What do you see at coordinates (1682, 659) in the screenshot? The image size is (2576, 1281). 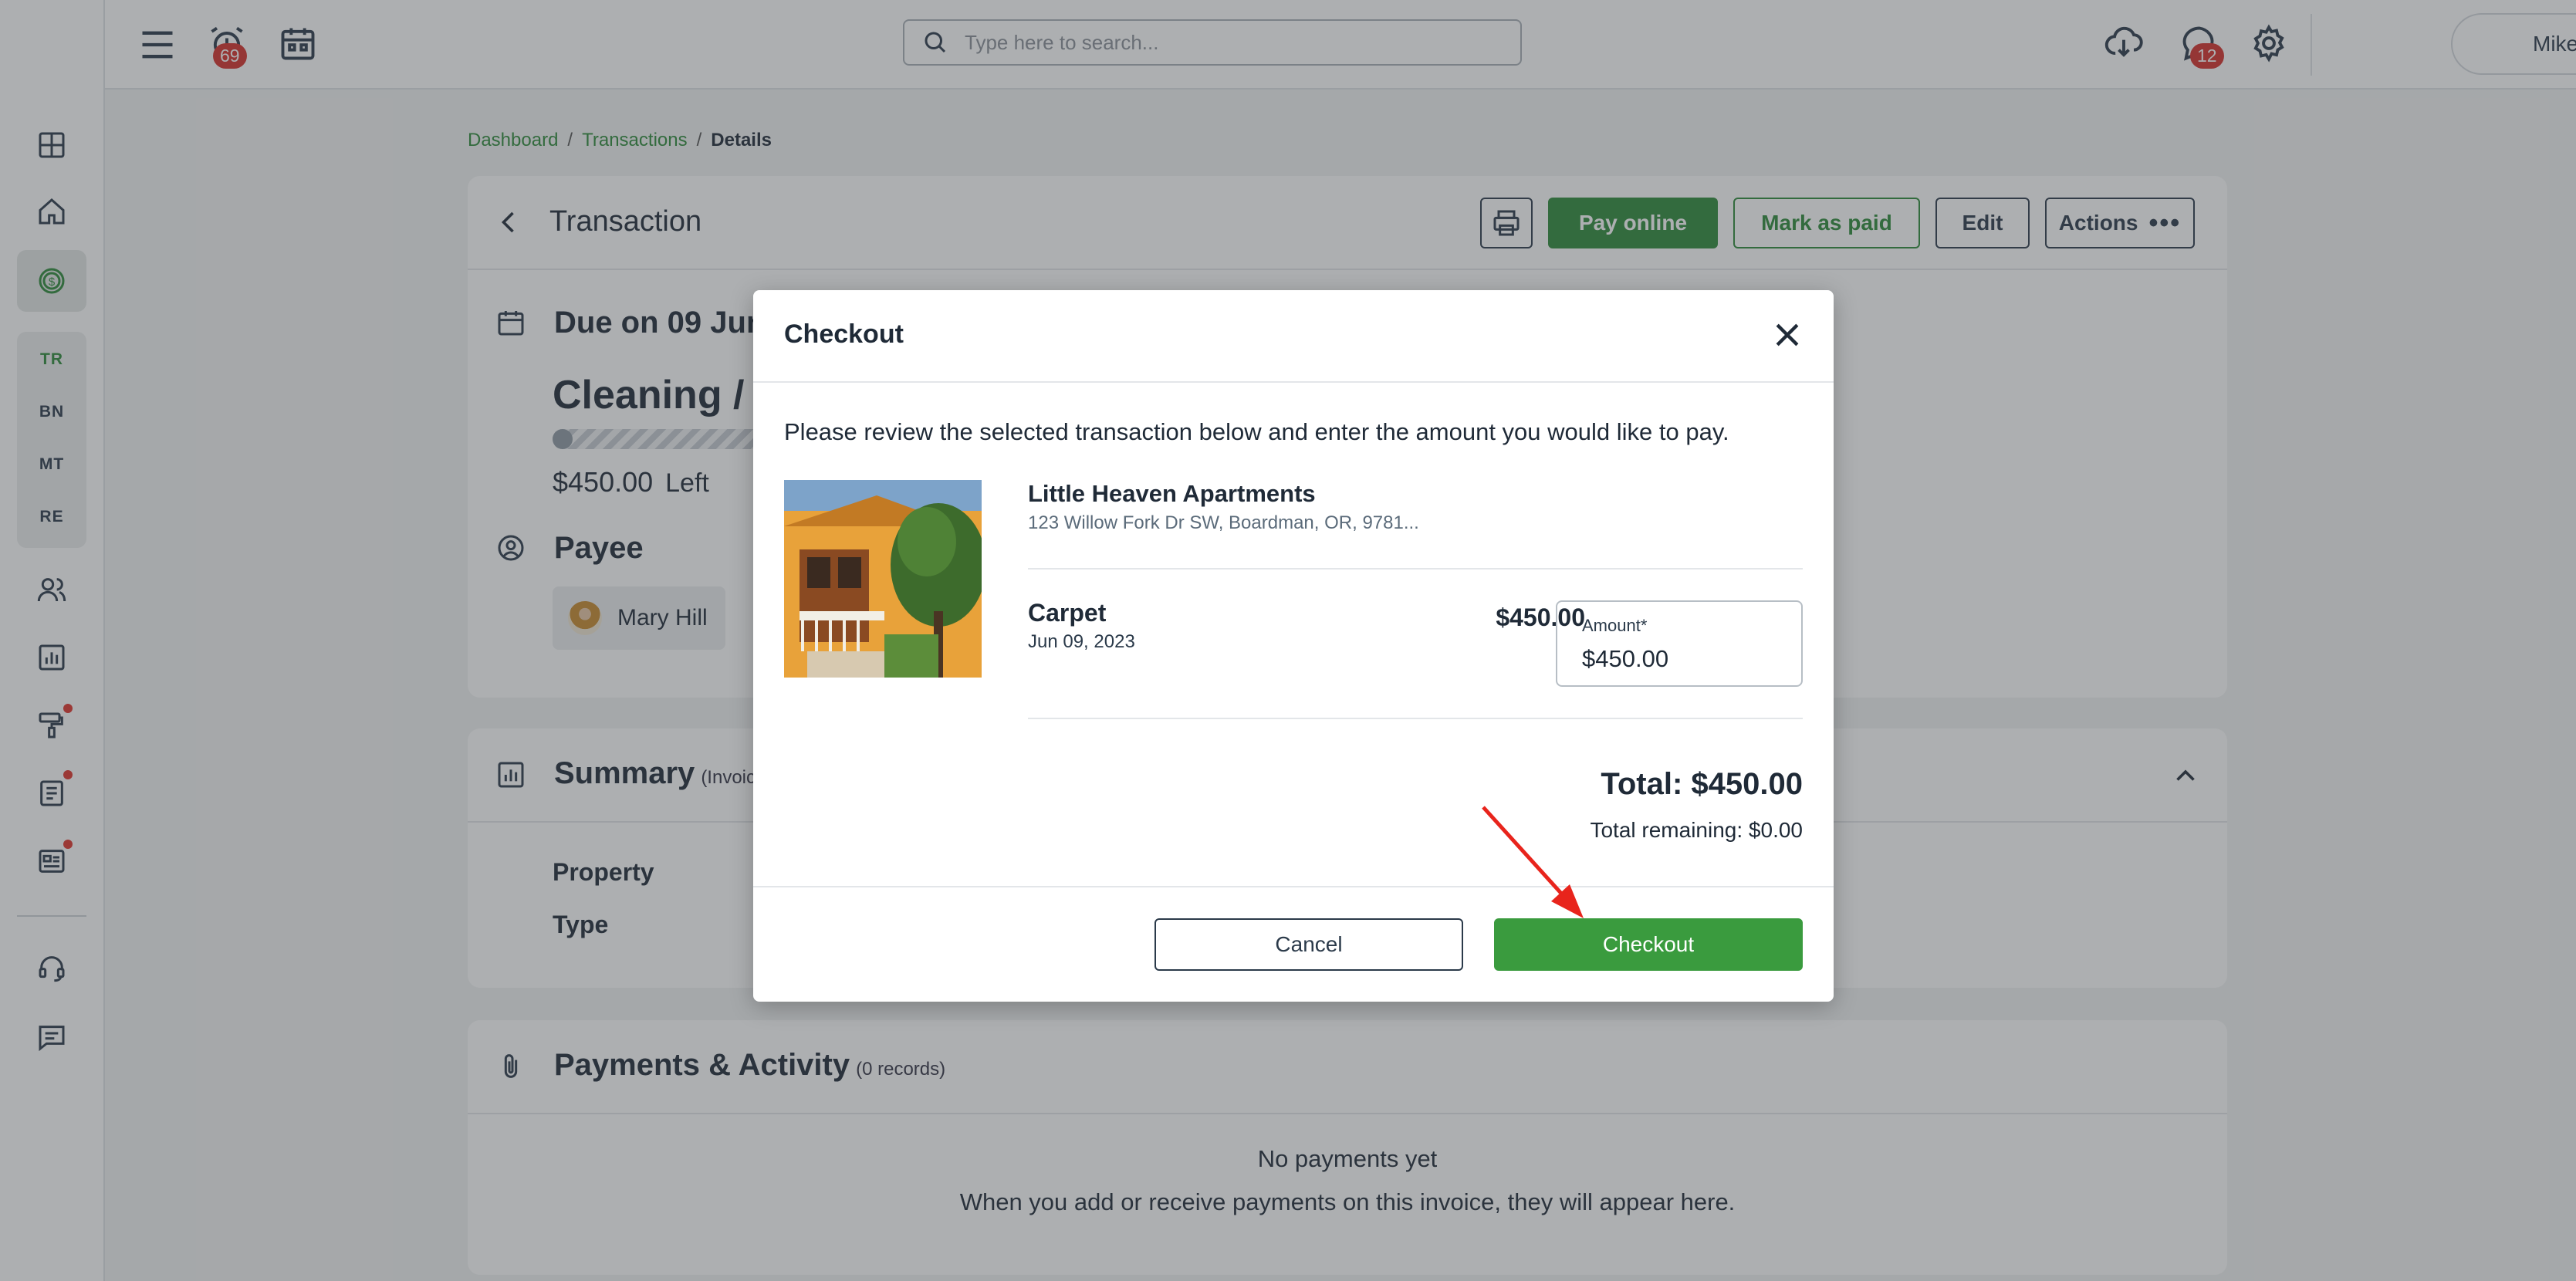 I see `amount-input` at bounding box center [1682, 659].